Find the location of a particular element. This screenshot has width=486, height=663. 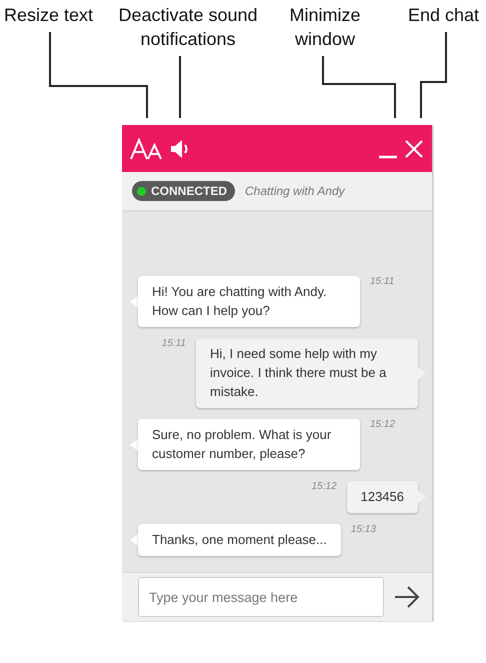

annotation-label: Deactivate sound notifications is located at coordinates (188, 27).